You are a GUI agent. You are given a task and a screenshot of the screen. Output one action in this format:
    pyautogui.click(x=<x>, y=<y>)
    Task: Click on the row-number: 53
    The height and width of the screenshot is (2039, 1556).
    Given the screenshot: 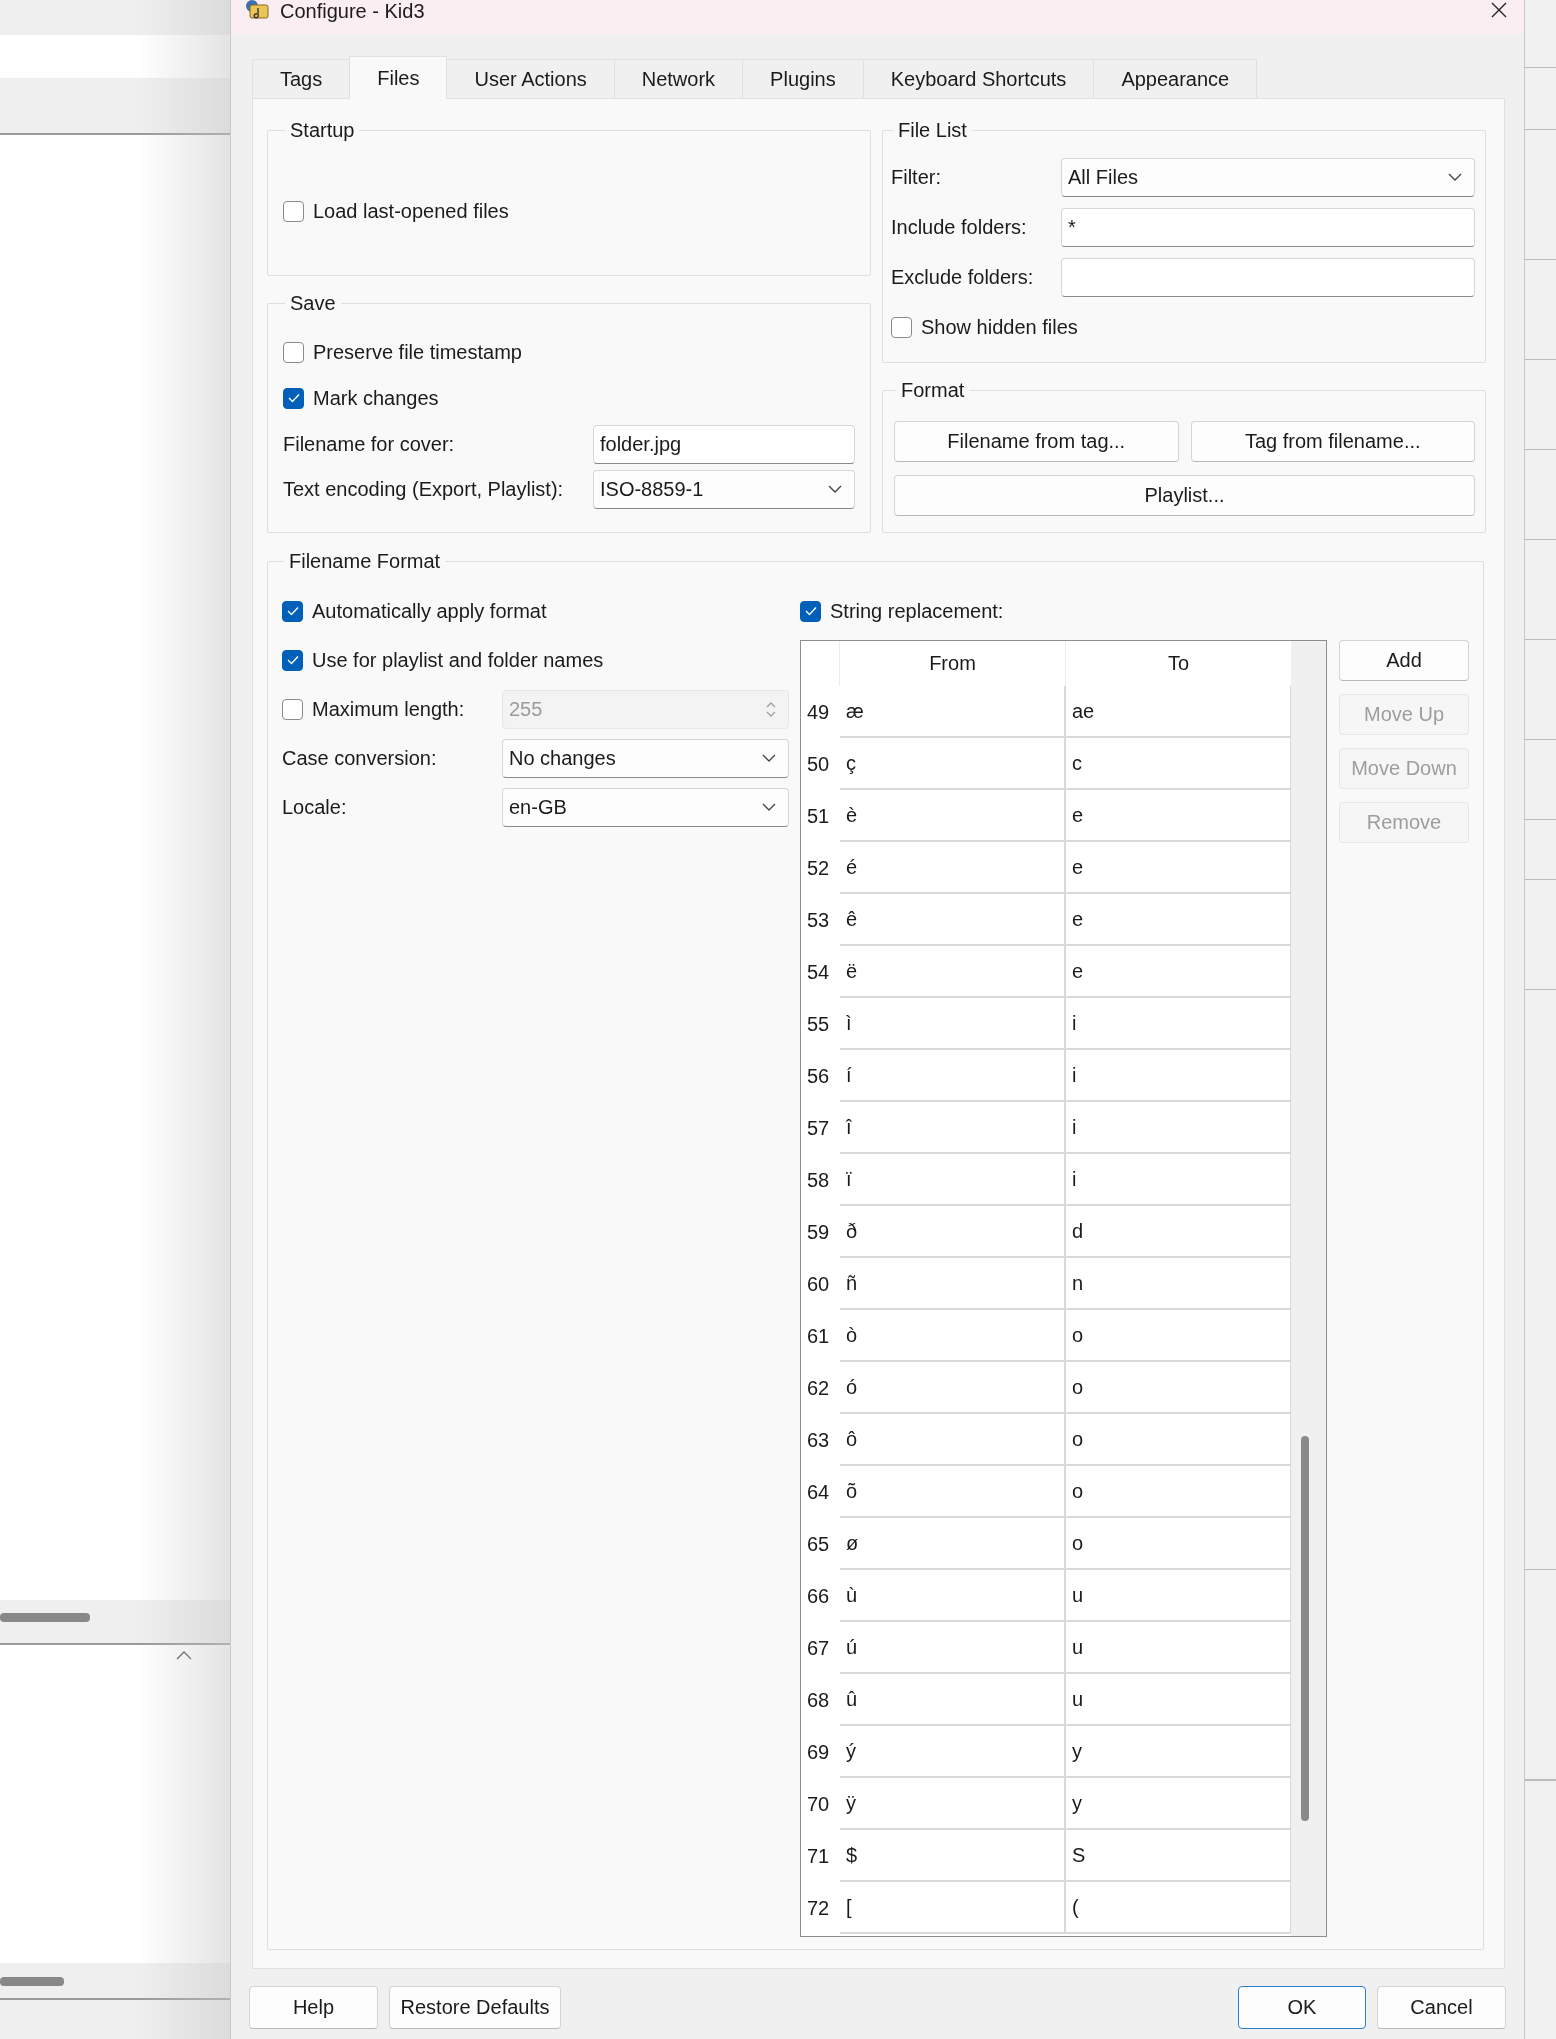 What is the action you would take?
    pyautogui.click(x=818, y=920)
    